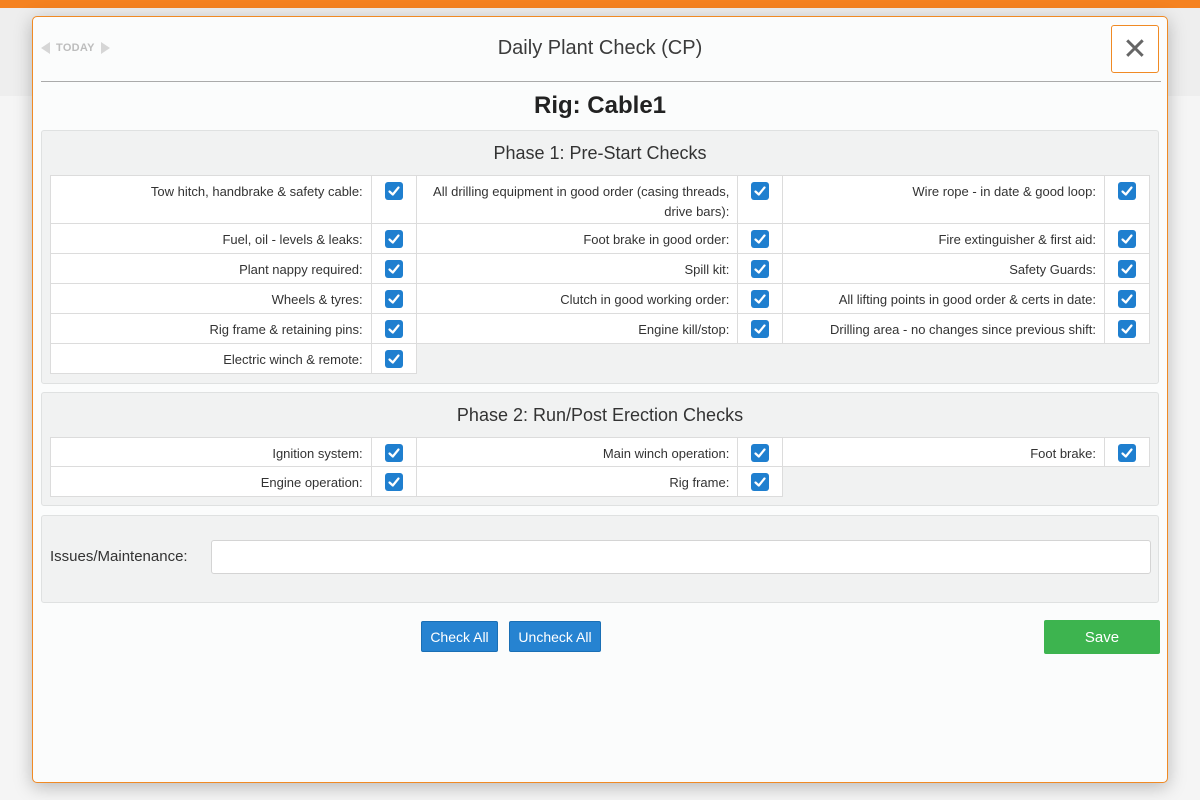 The height and width of the screenshot is (800, 1200). What do you see at coordinates (459, 636) in the screenshot?
I see `check-all-button: Check All` at bounding box center [459, 636].